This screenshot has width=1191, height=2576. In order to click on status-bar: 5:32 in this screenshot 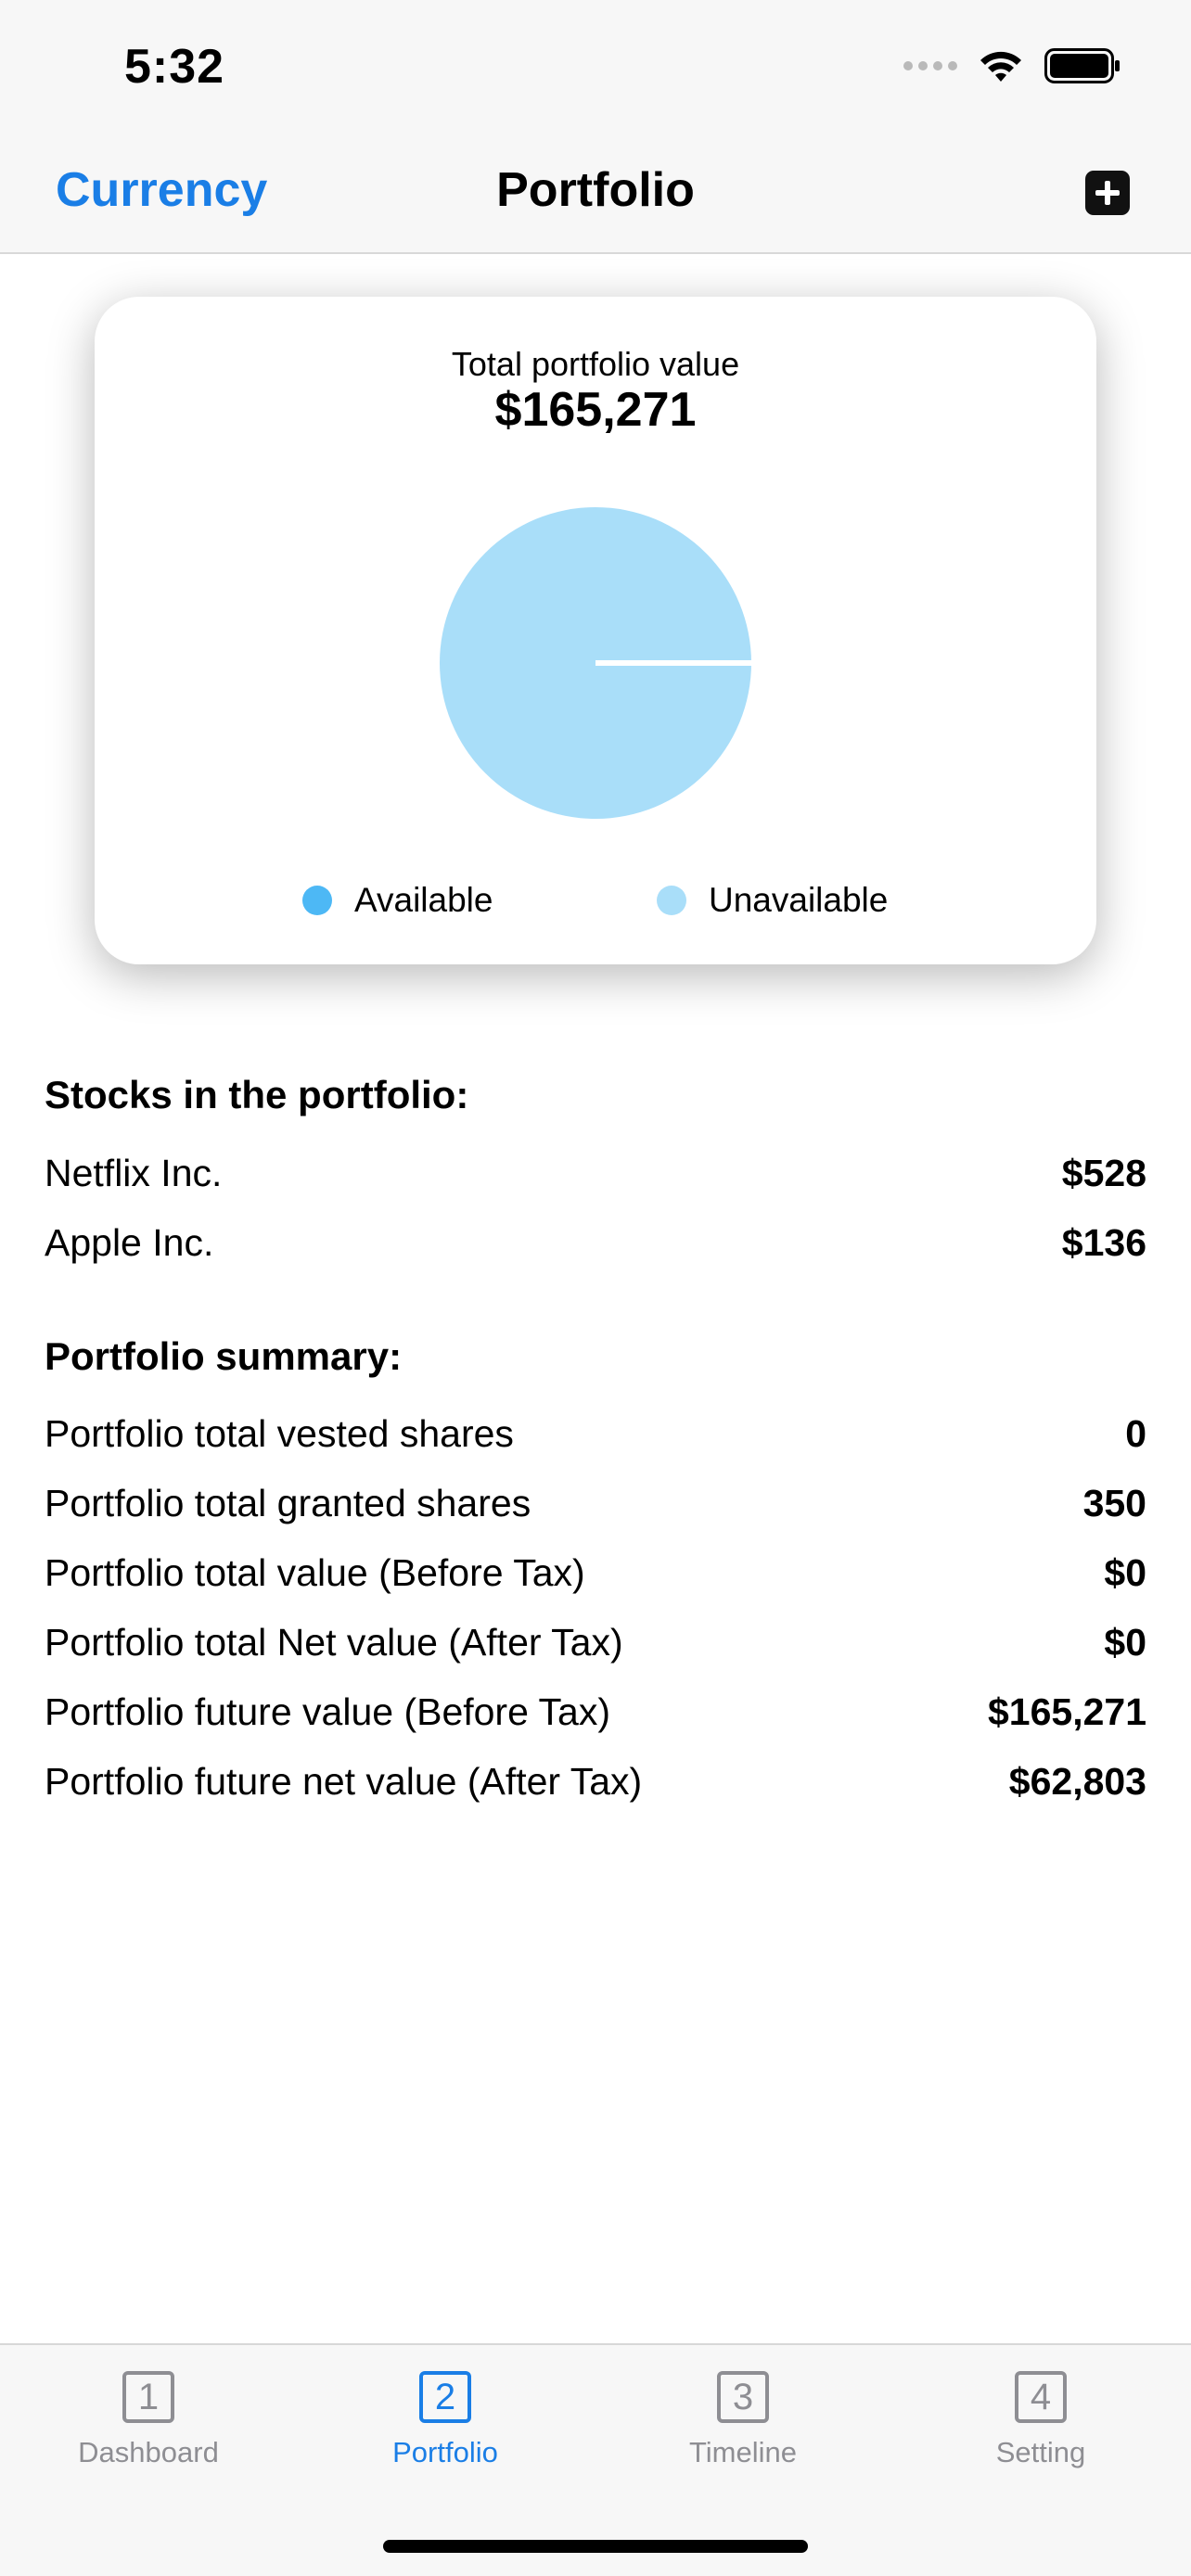, I will do `click(595, 69)`.